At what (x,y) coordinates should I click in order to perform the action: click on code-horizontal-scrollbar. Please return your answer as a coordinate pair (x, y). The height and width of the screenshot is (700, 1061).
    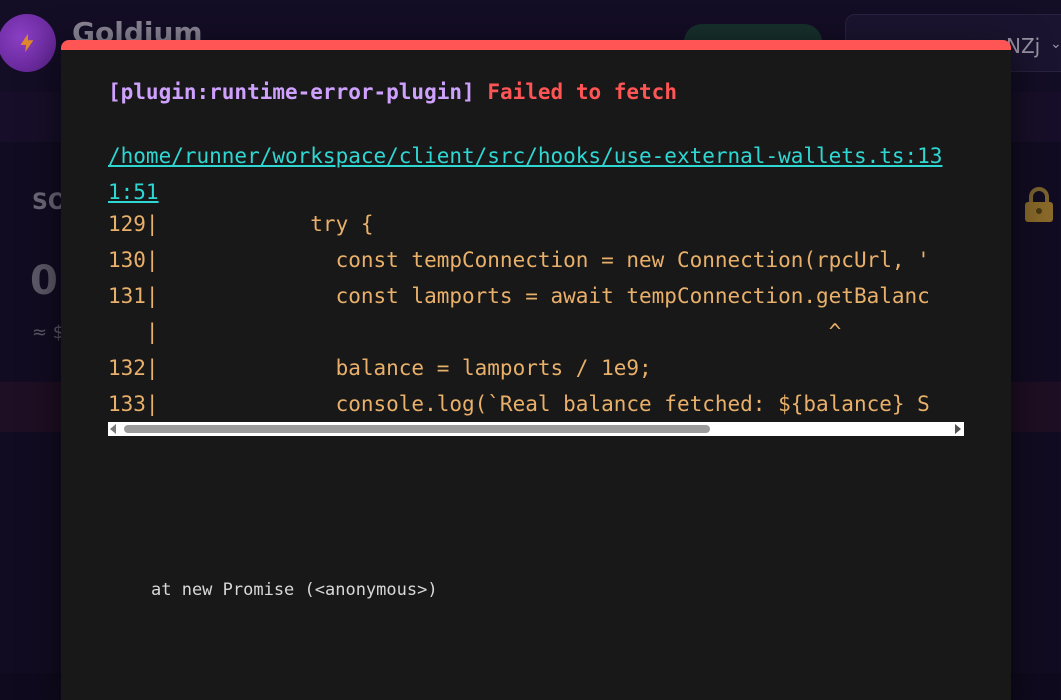
    Looking at the image, I should click on (536, 429).